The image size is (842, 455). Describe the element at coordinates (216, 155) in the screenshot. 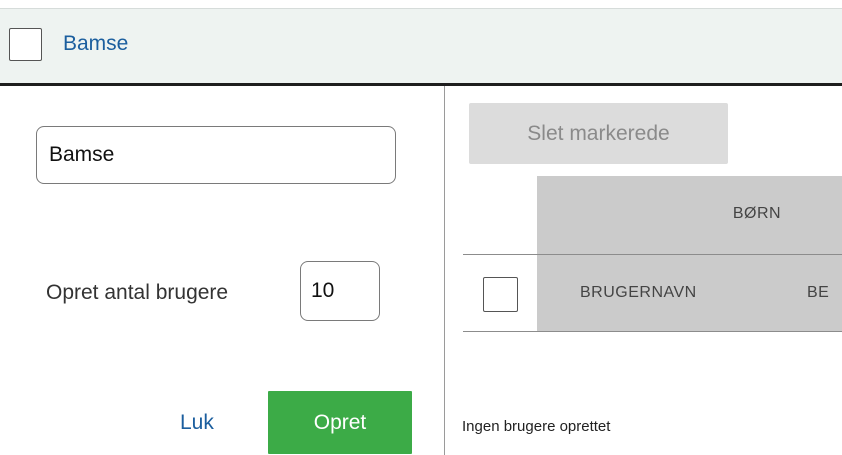

I see `group-name-input` at that location.